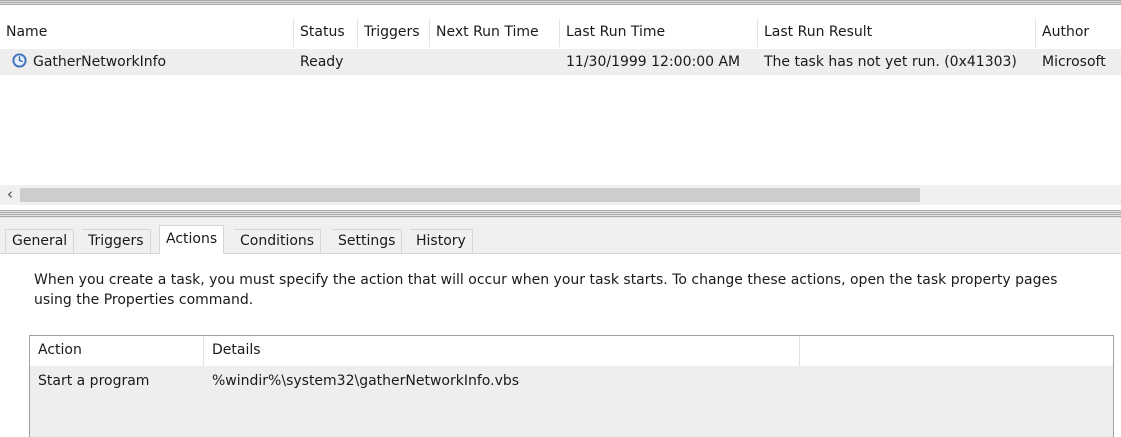 The height and width of the screenshot is (437, 1121). I want to click on column-header-next-run-time: Next Run Time, so click(495, 33).